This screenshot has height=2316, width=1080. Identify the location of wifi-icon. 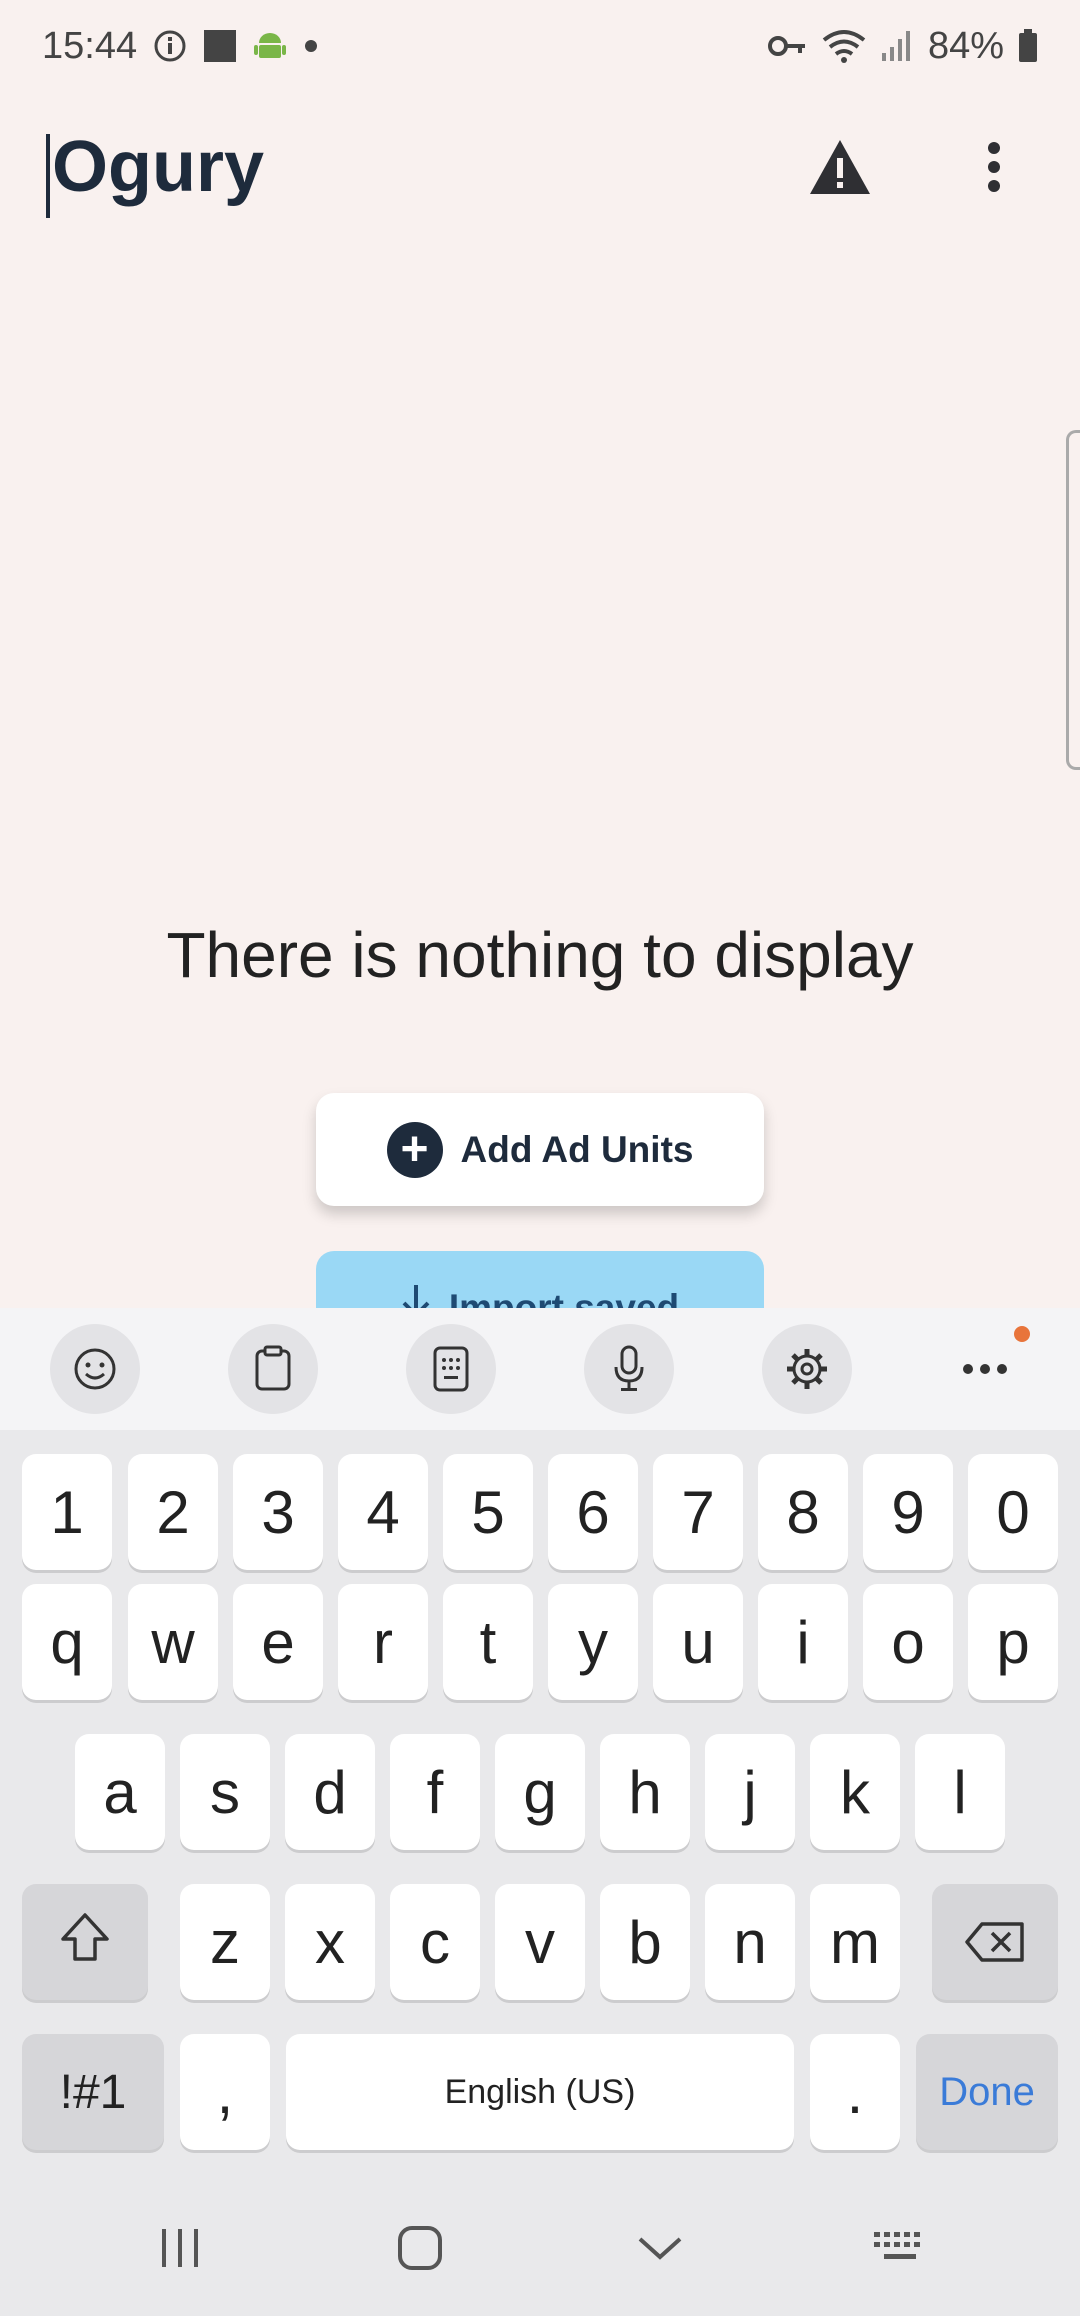
(844, 46).